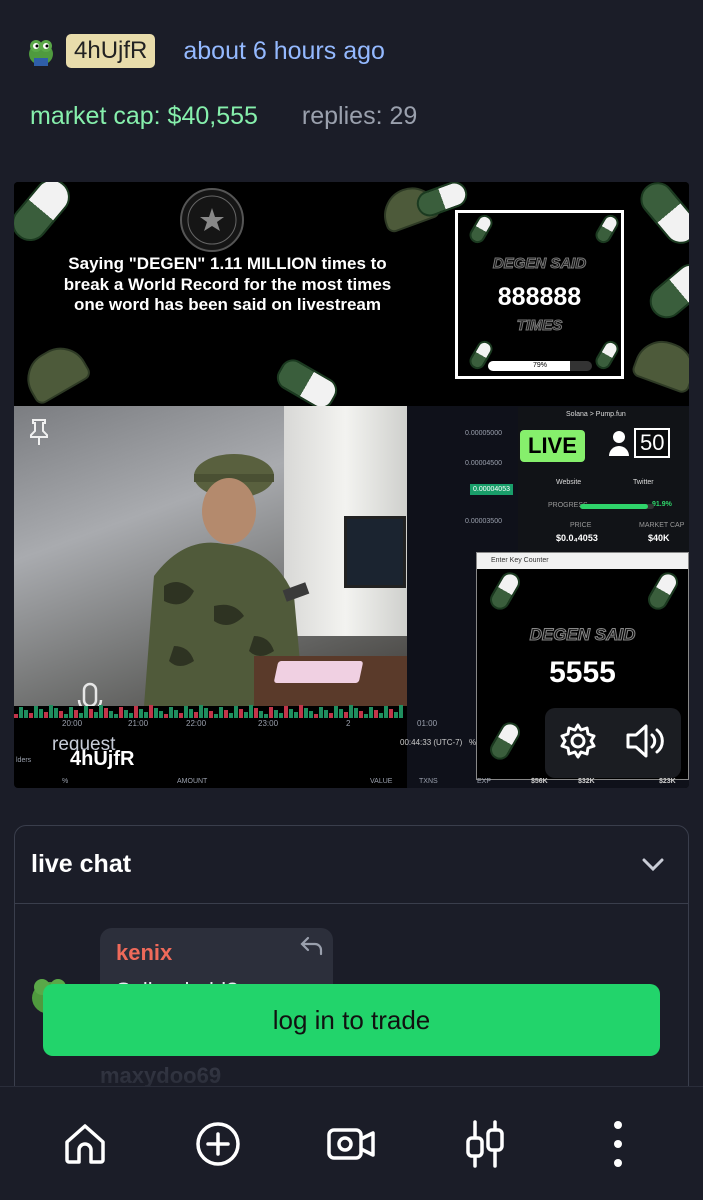  I want to click on mic-icon, so click(90, 694).